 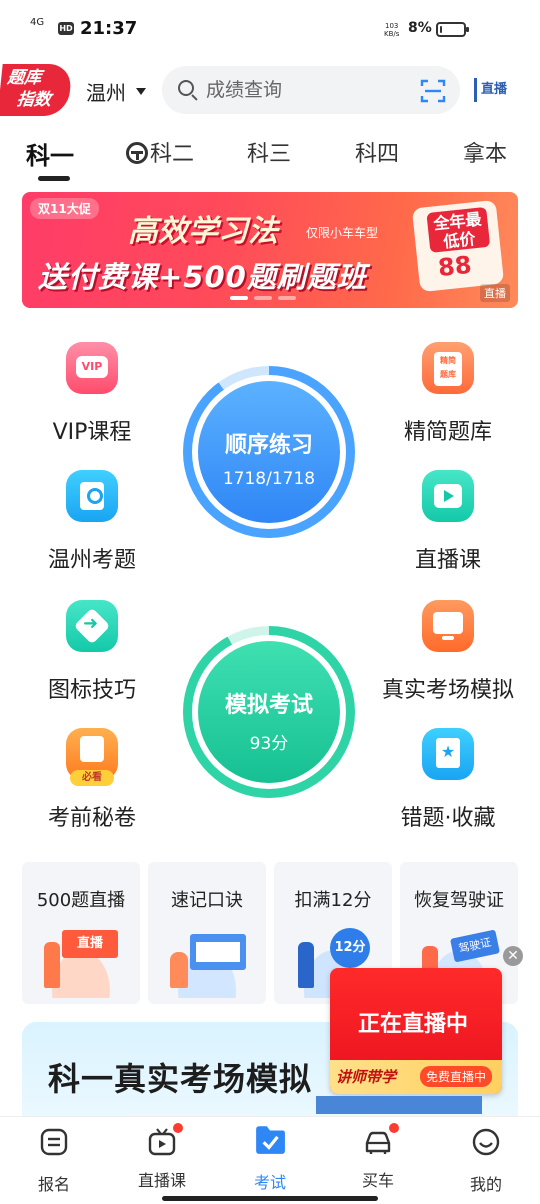 I want to click on study-illustration, so click(x=207, y=963).